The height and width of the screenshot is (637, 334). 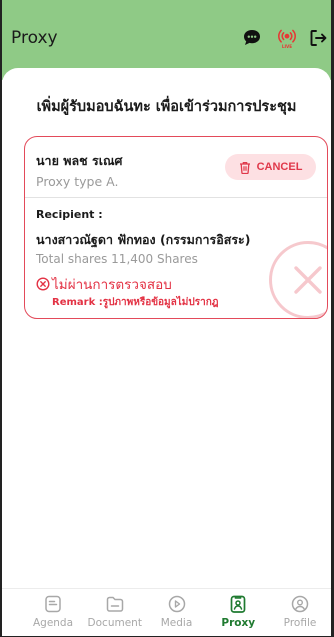 What do you see at coordinates (244, 167) in the screenshot?
I see `trash-icon` at bounding box center [244, 167].